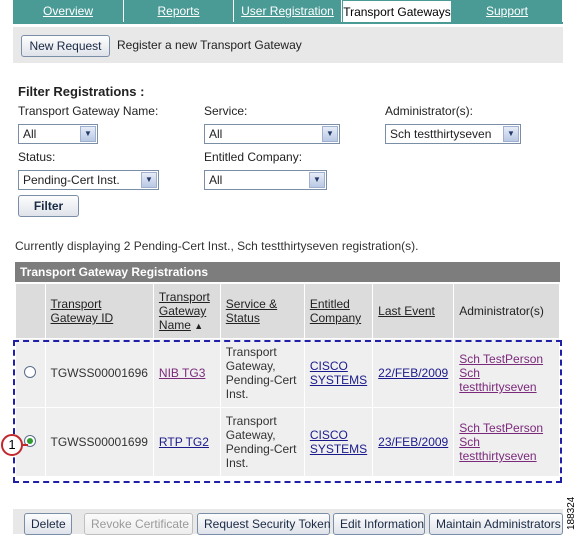  I want to click on admin-select: Sch testthirtyseven ▼, so click(453, 134).